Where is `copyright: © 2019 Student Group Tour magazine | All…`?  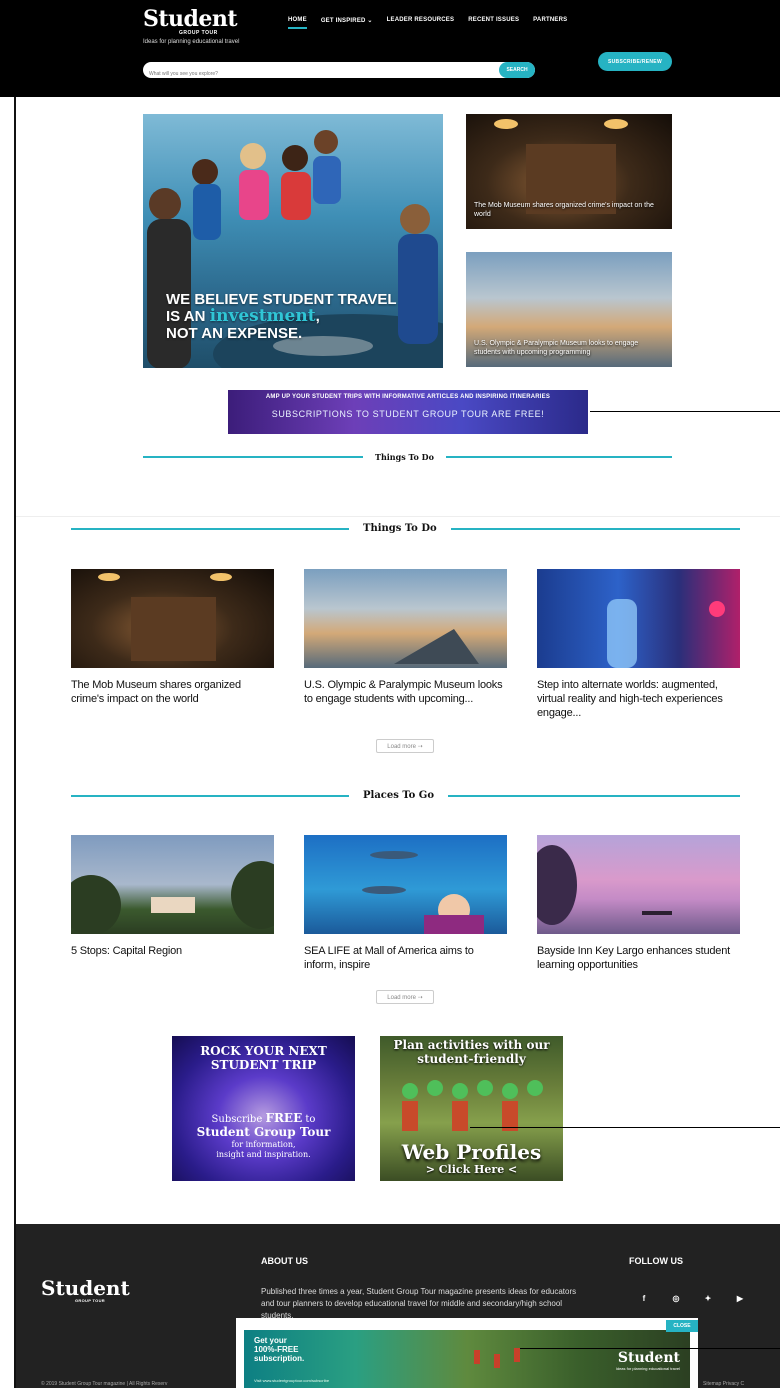
copyright: © 2019 Student Group Tour magazine | All… is located at coordinates (104, 1384).